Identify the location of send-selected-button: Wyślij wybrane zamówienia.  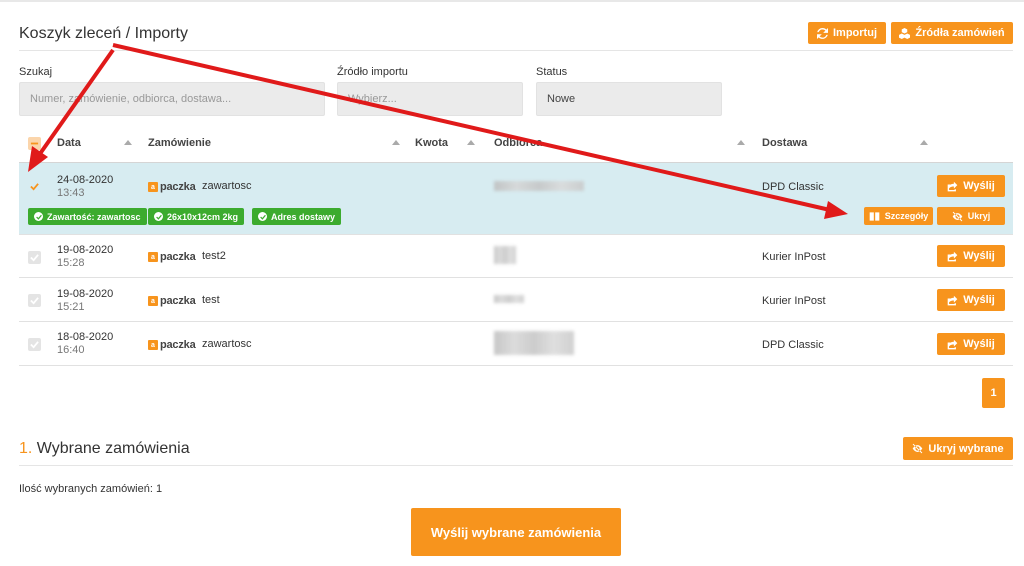
(516, 532).